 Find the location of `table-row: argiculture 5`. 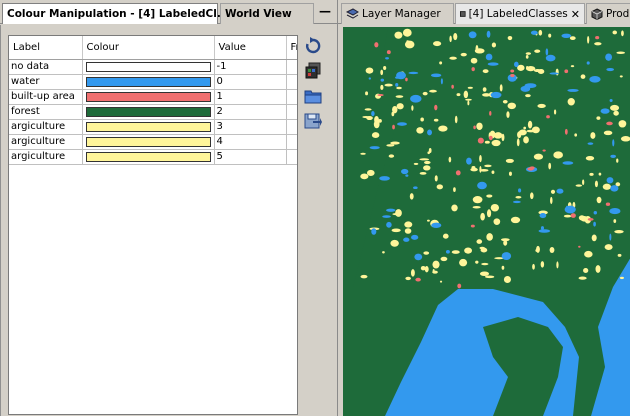

table-row: argiculture 5 is located at coordinates (153, 157).